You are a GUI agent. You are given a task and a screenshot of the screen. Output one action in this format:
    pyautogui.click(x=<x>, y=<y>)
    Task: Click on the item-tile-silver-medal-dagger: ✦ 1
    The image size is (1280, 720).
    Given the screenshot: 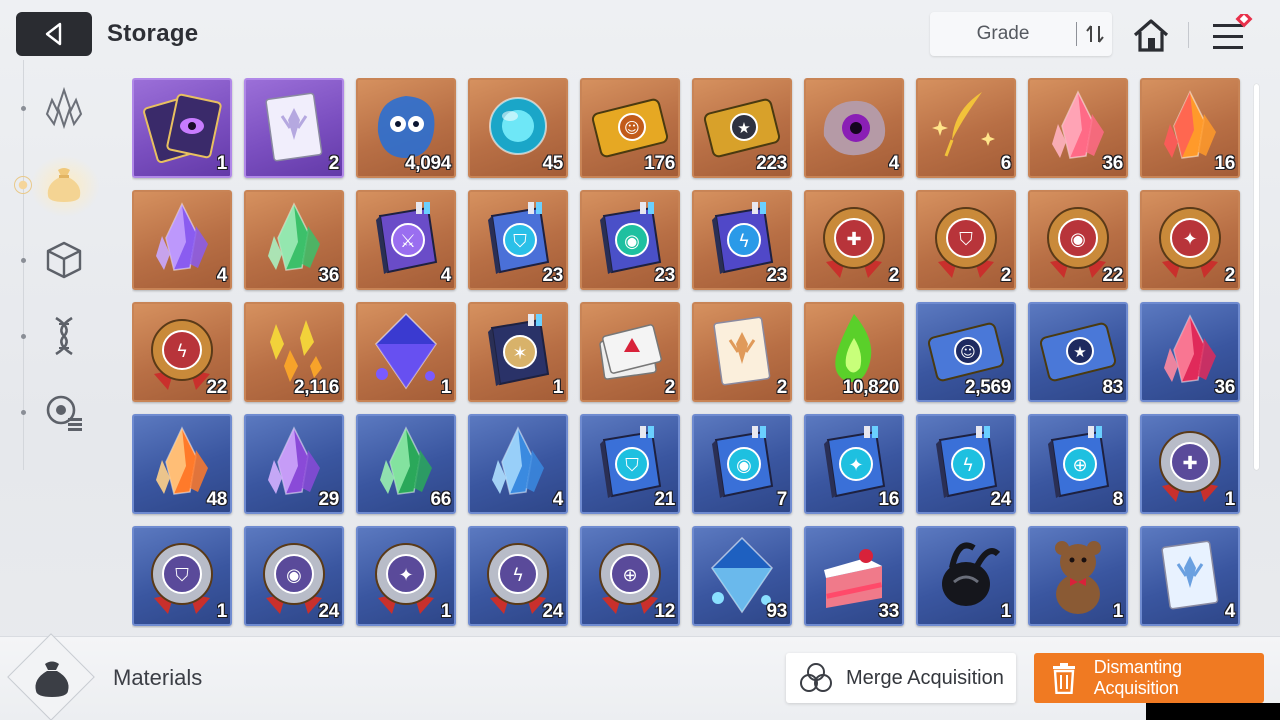 What is the action you would take?
    pyautogui.click(x=406, y=576)
    